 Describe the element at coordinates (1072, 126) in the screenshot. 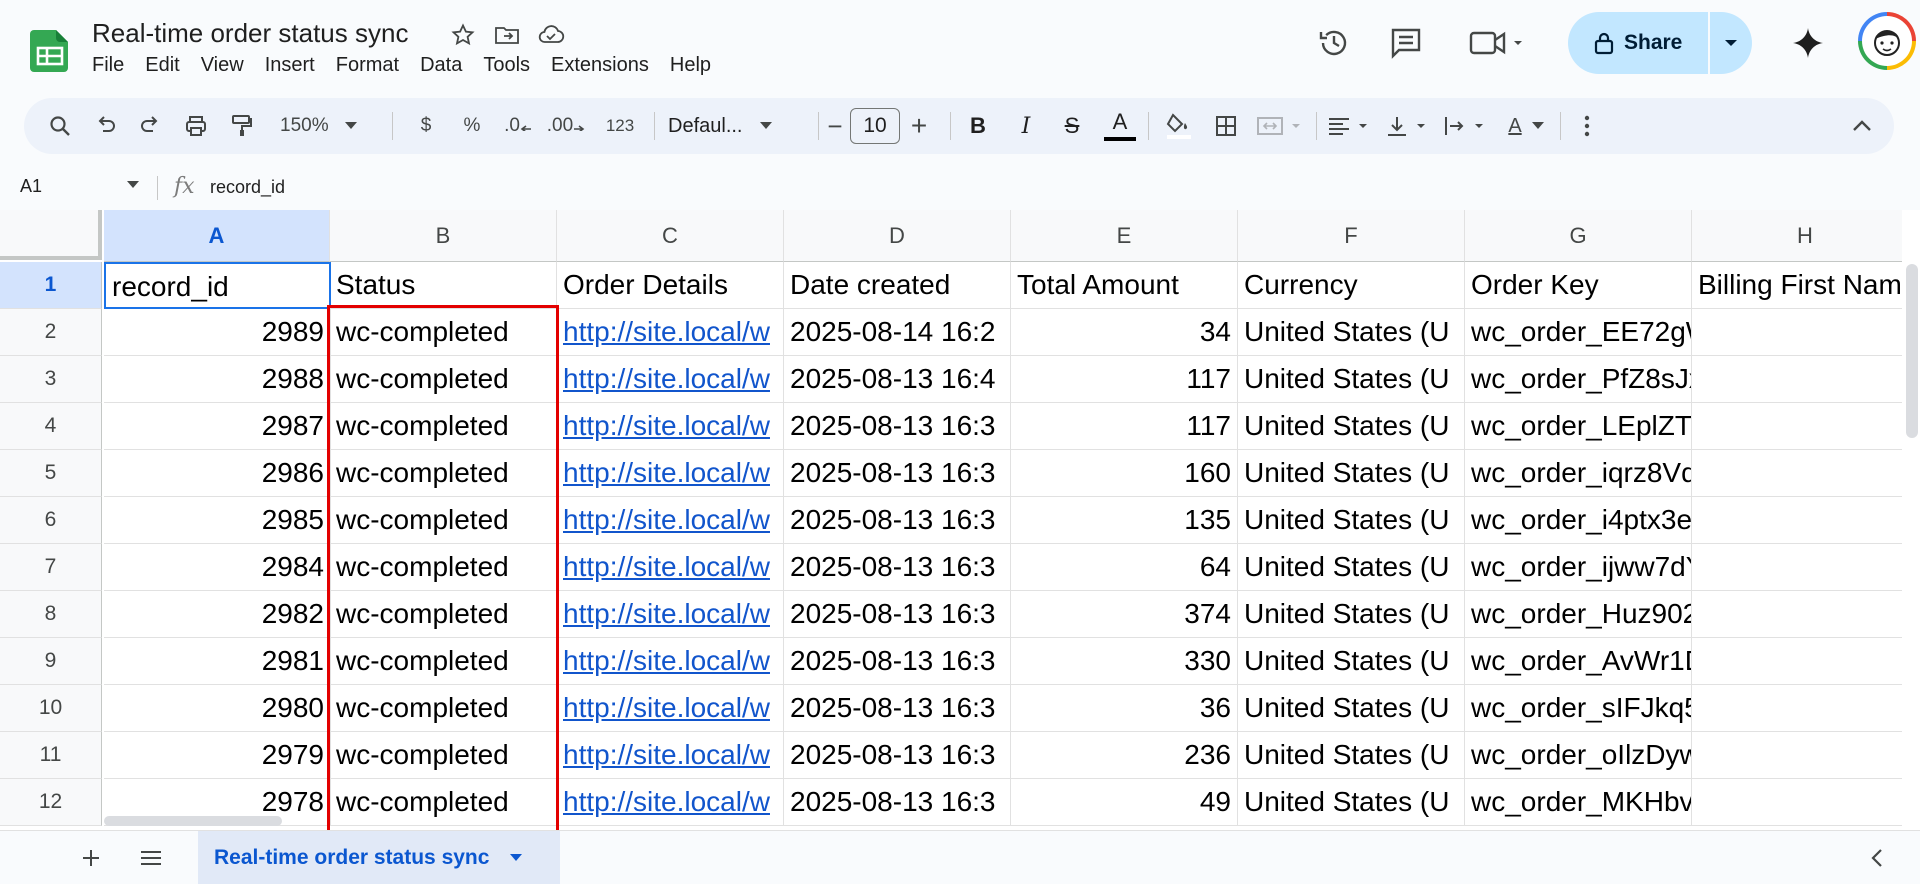

I see `strikethrough-button: S` at that location.